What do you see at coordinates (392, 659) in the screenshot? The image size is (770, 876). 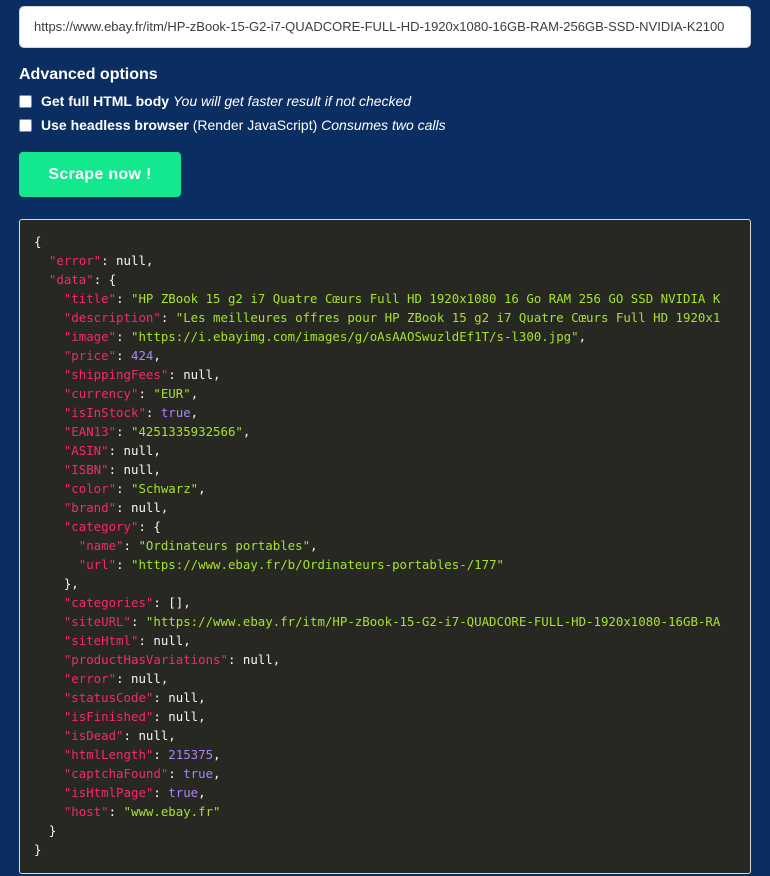 I see `json-line: "productHasVariations": null,` at bounding box center [392, 659].